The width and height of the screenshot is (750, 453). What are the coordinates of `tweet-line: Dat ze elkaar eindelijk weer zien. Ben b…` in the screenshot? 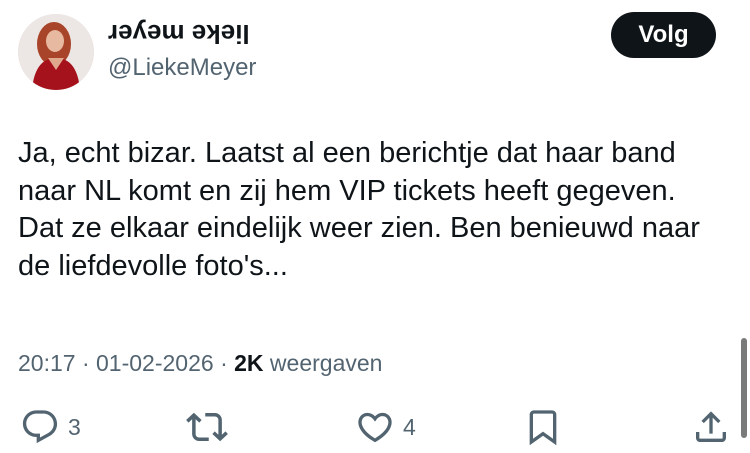 It's located at (359, 228).